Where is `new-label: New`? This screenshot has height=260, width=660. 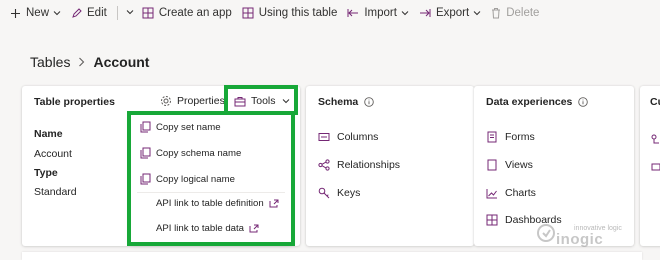
new-label: New is located at coordinates (38, 13).